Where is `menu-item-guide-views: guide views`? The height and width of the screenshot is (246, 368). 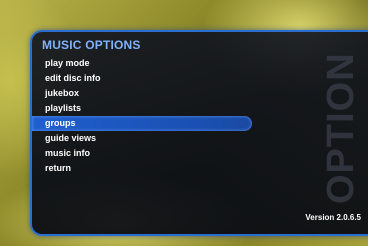 menu-item-guide-views: guide views is located at coordinates (152, 138).